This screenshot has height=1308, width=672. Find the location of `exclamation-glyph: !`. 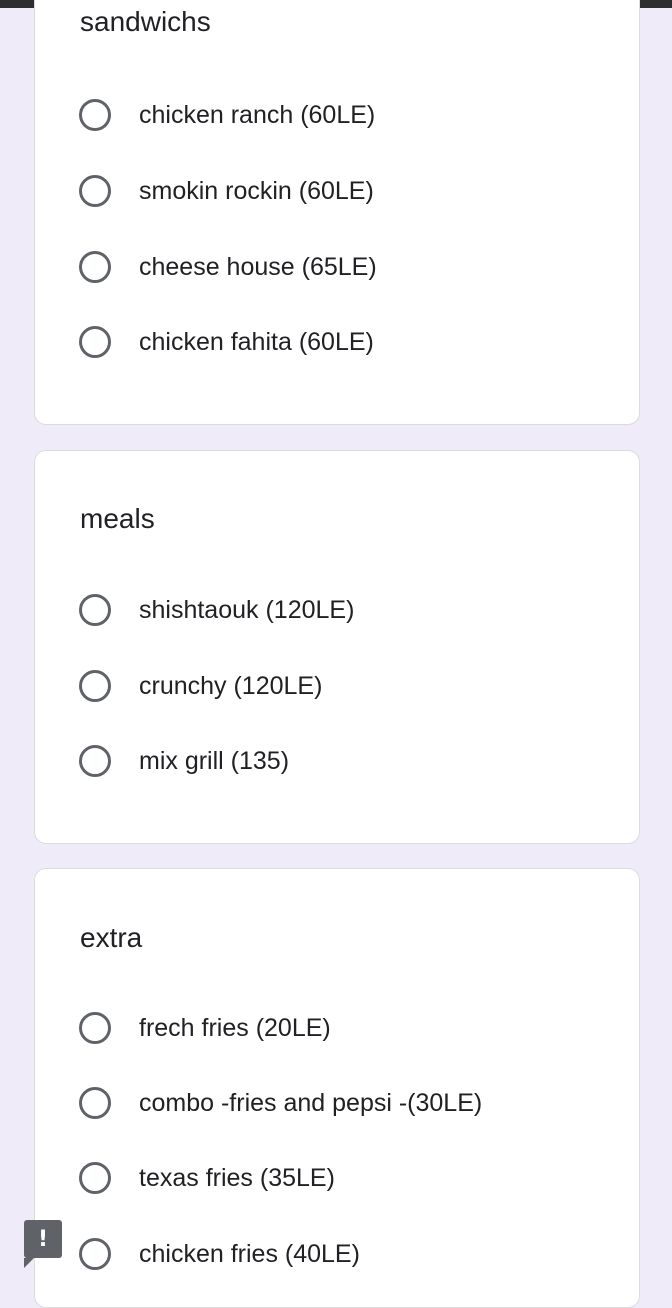

exclamation-glyph: ! is located at coordinates (43, 1239).